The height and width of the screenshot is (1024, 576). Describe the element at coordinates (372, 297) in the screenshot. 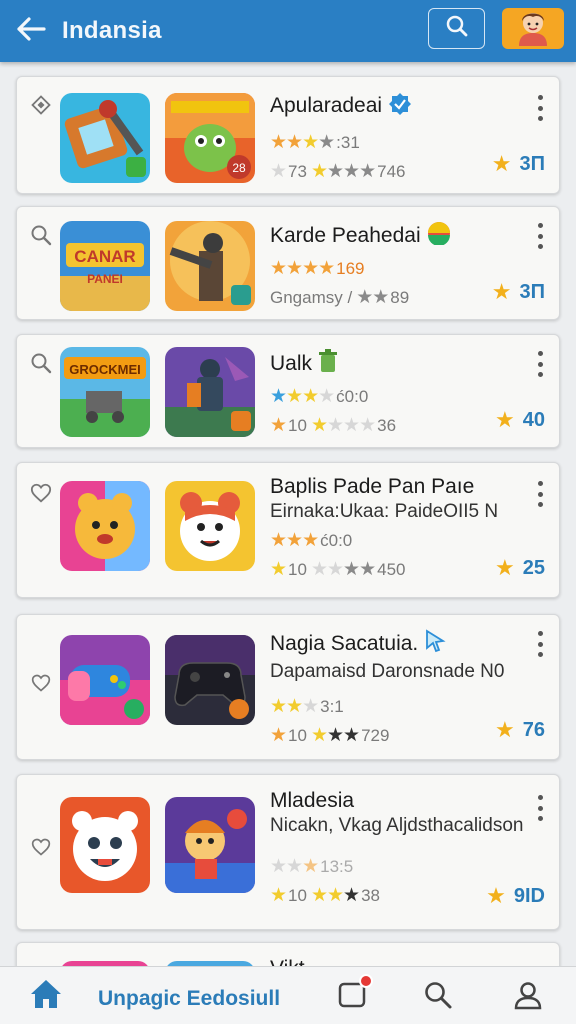

I see `star-rating-icon: ★★` at that location.